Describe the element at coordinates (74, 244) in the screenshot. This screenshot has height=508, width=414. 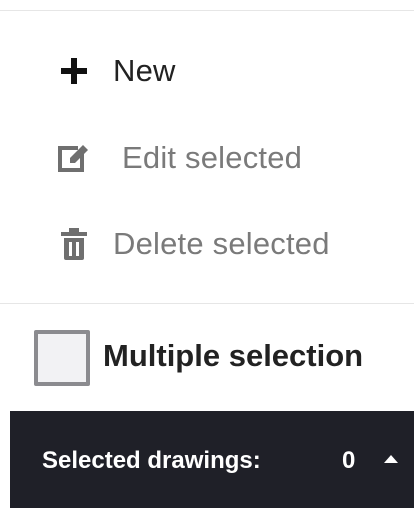
I see `trash-icon` at that location.